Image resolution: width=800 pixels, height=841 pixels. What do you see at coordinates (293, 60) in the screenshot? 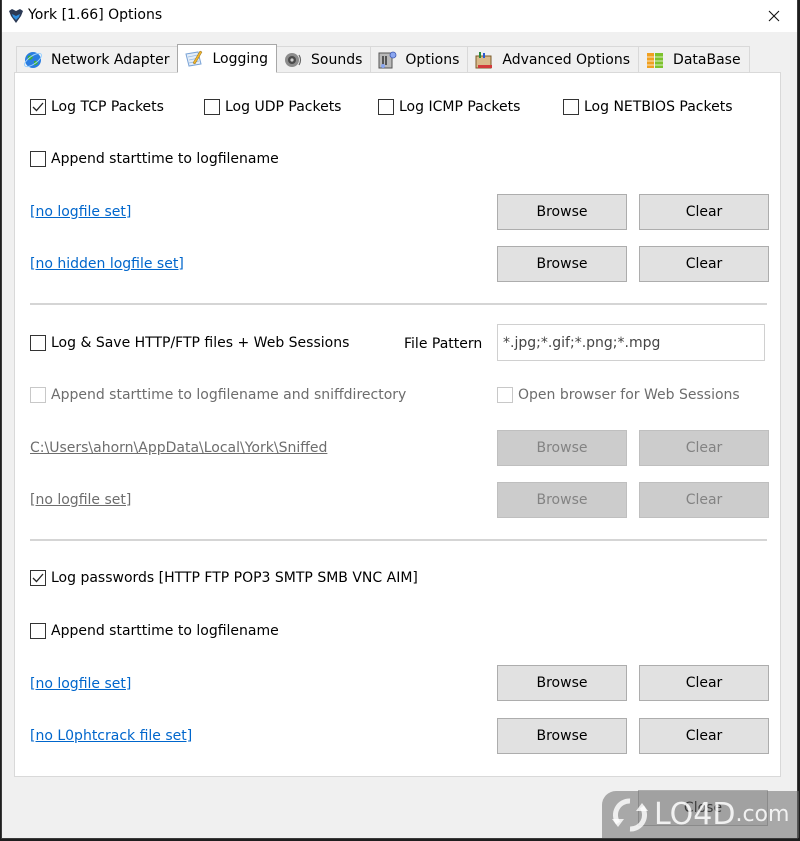
I see `speaker-icon` at bounding box center [293, 60].